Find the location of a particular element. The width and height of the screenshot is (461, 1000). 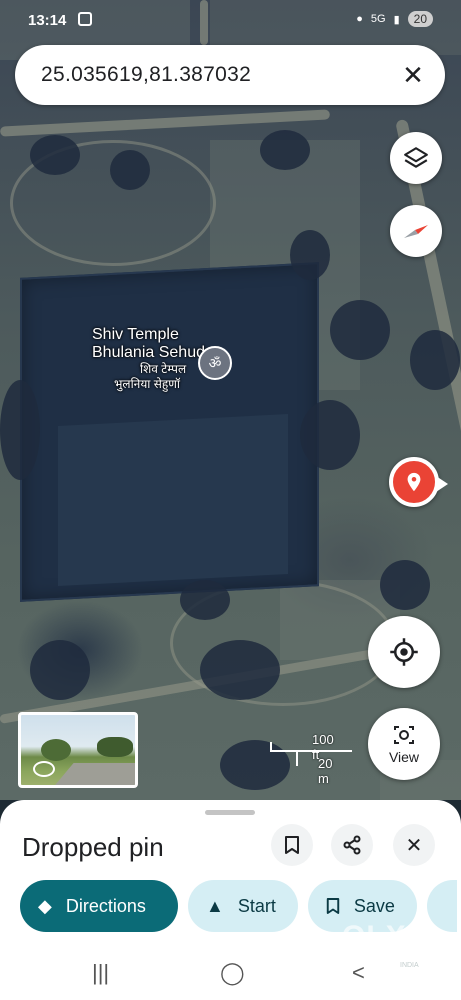

directions-button: ◆ Directions is located at coordinates (99, 906).